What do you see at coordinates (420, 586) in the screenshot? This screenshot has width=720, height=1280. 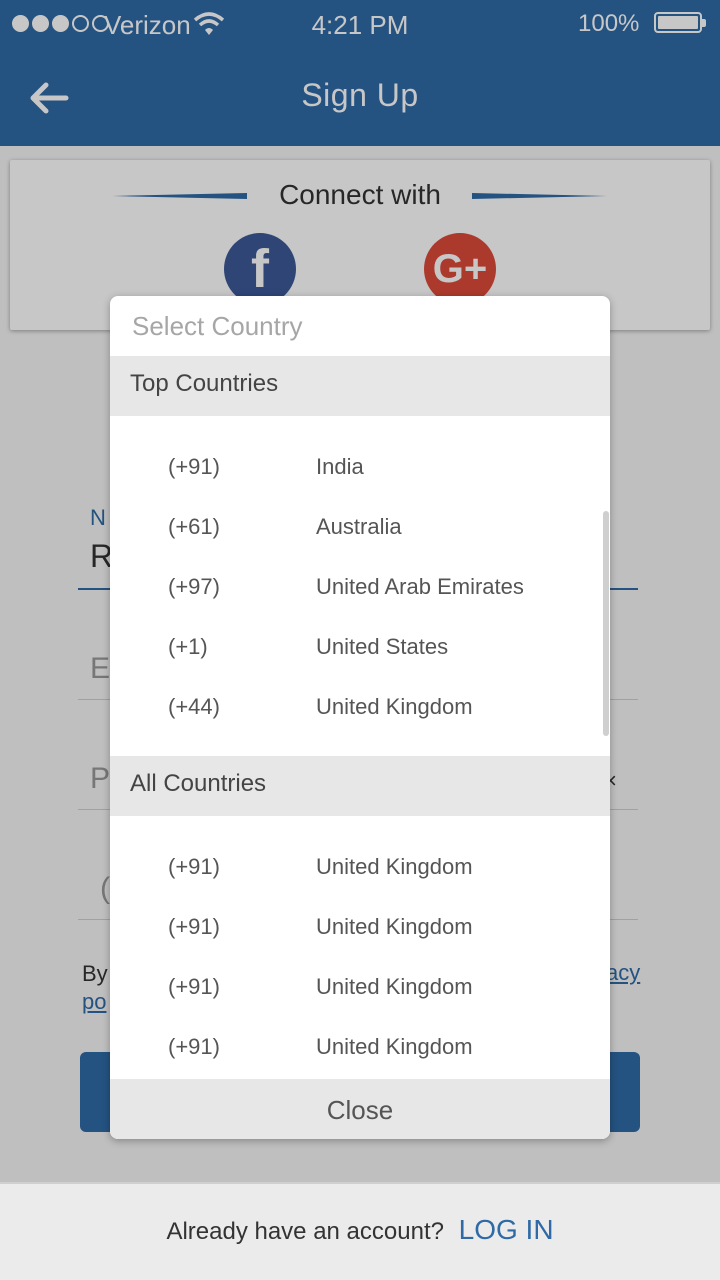 I see `country-name: United Arab Emirates` at bounding box center [420, 586].